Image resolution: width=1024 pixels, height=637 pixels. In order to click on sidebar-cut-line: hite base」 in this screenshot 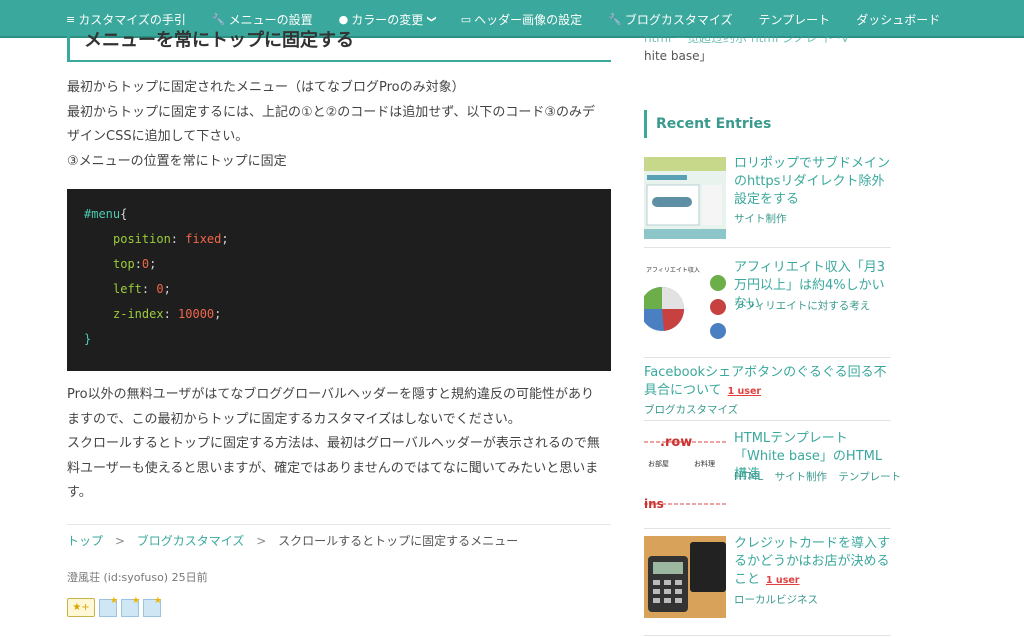, I will do `click(678, 56)`.